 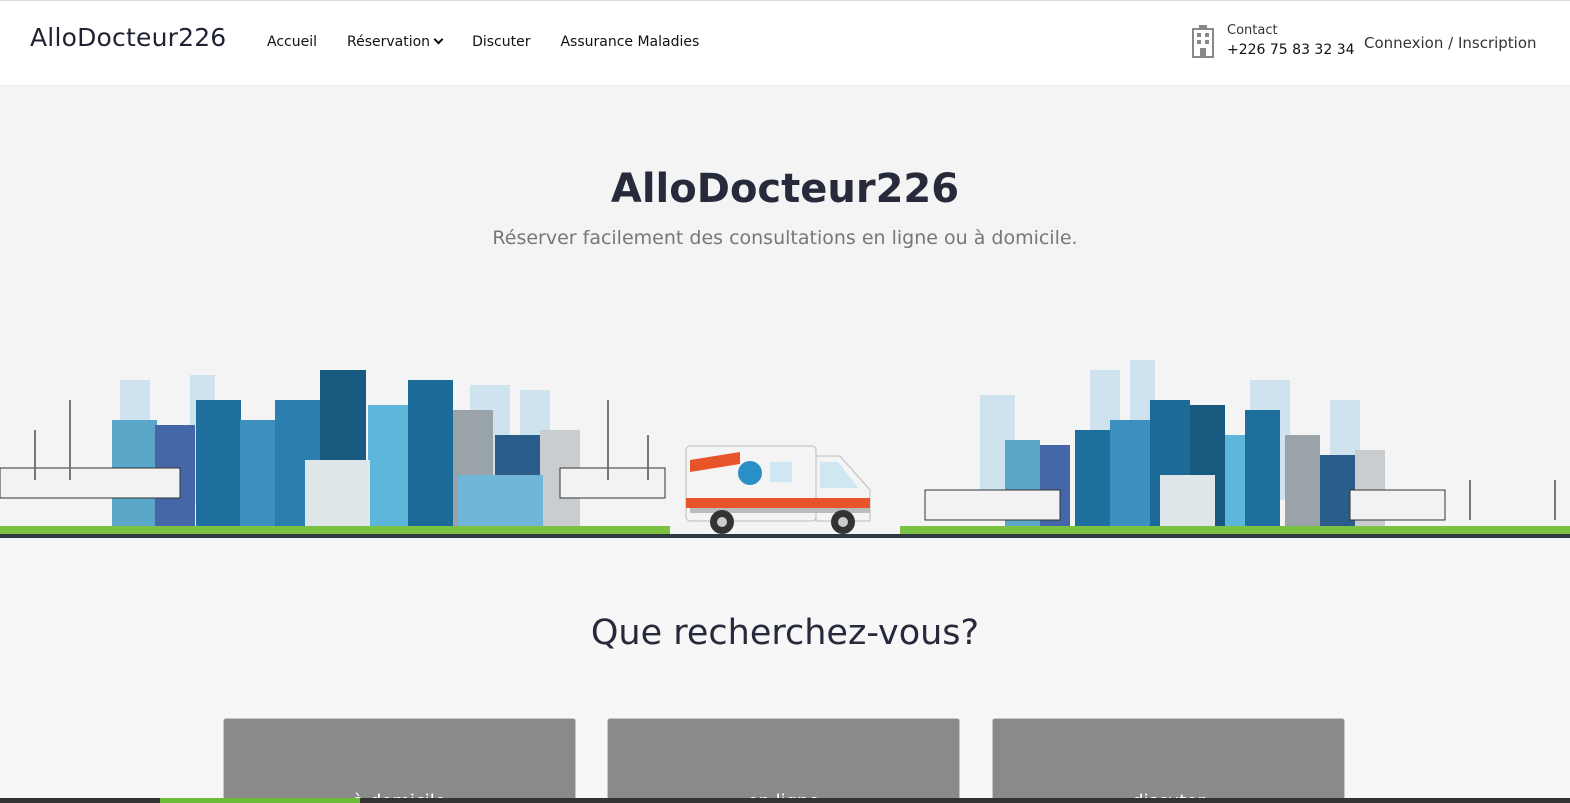 What do you see at coordinates (785, 189) in the screenshot?
I see `hero-title: AlloDocteur226` at bounding box center [785, 189].